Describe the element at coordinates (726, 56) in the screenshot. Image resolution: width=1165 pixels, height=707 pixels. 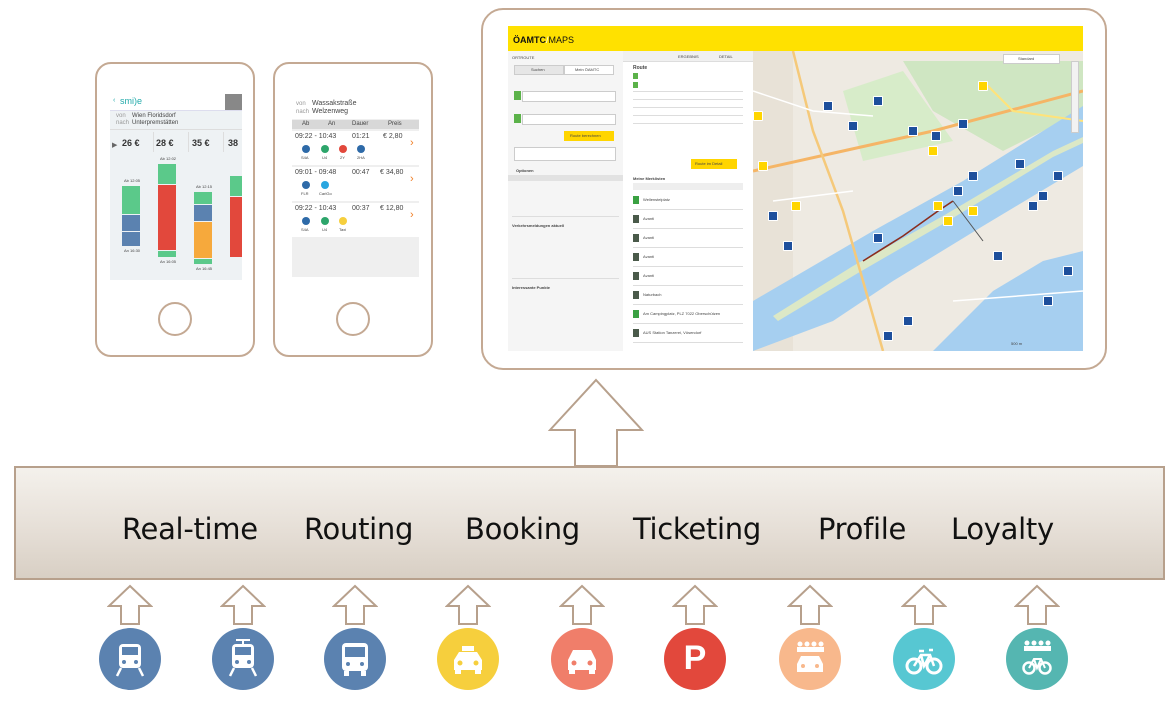
I see `tab-detail: DETAIL` at that location.